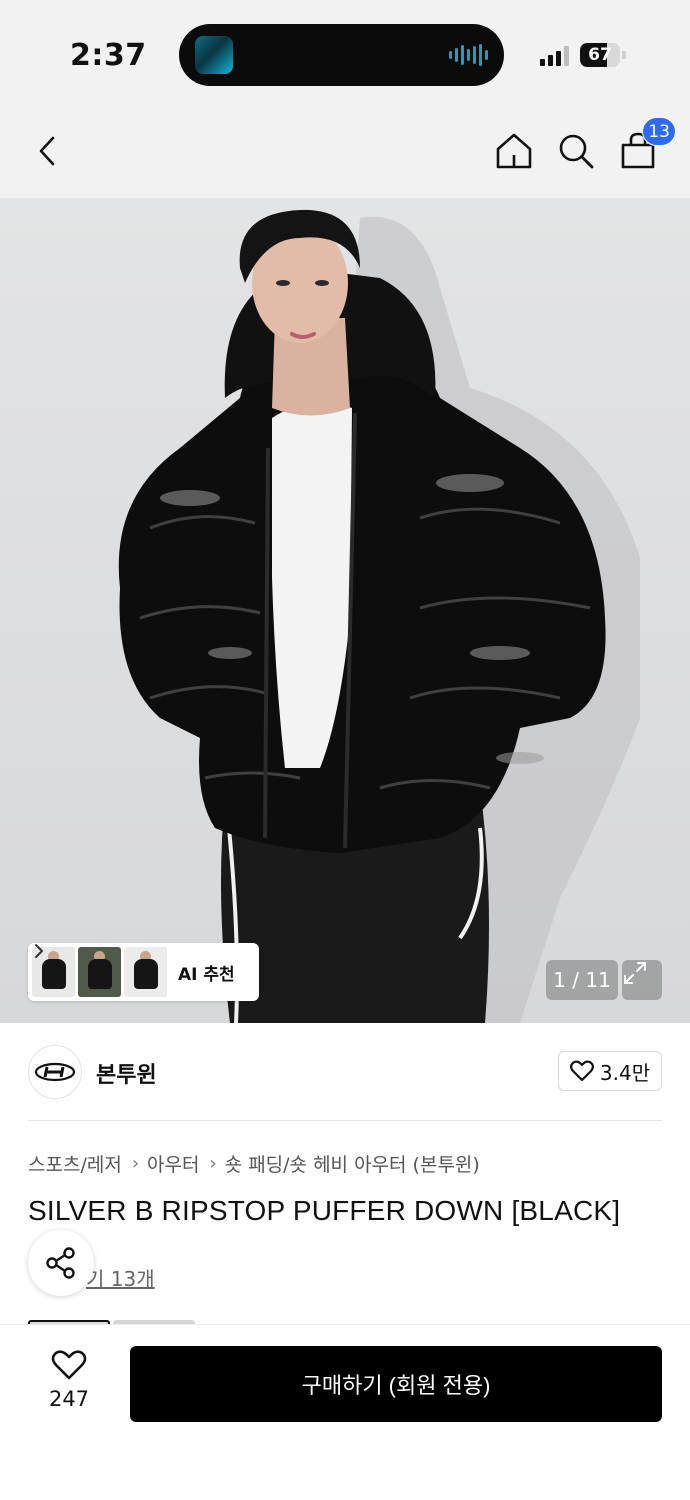 The height and width of the screenshot is (1500, 690). I want to click on ai-recommend-label: AI 추천, so click(206, 974).